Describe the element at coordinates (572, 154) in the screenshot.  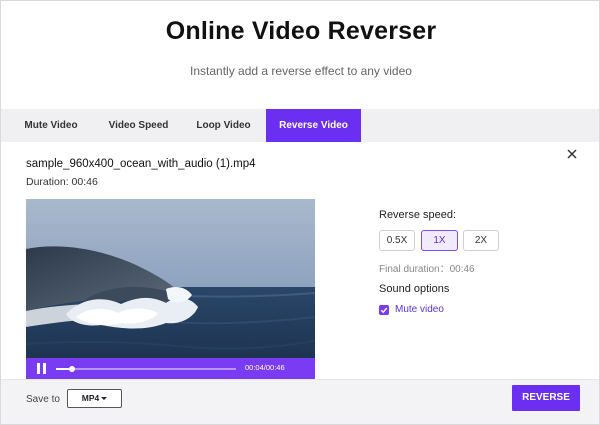
I see `close-icon` at that location.